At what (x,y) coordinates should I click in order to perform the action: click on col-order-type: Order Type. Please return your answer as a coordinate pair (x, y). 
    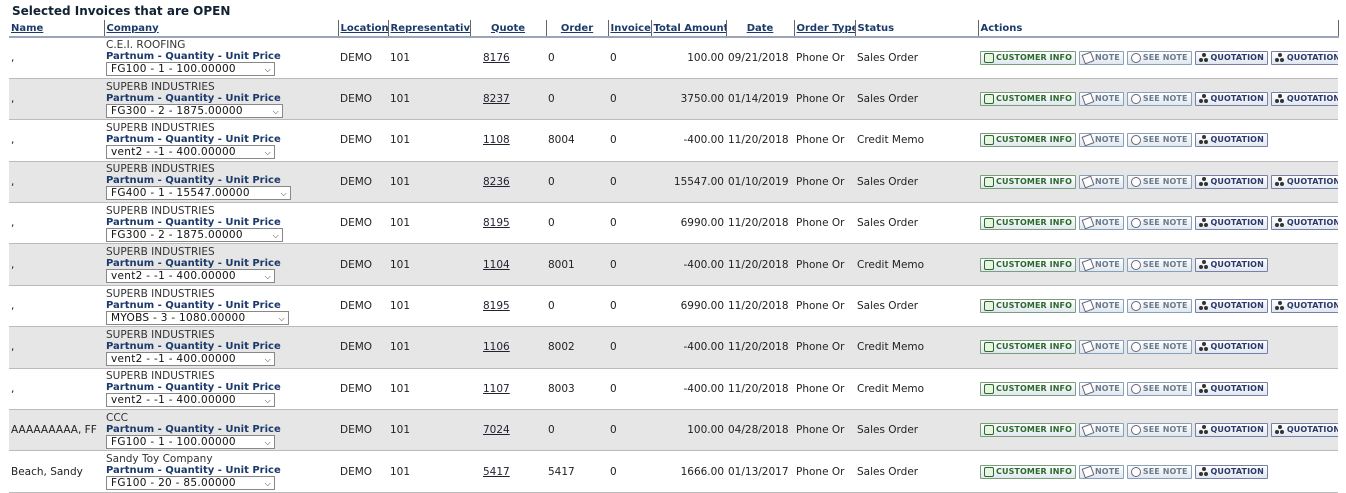
    Looking at the image, I should click on (825, 29).